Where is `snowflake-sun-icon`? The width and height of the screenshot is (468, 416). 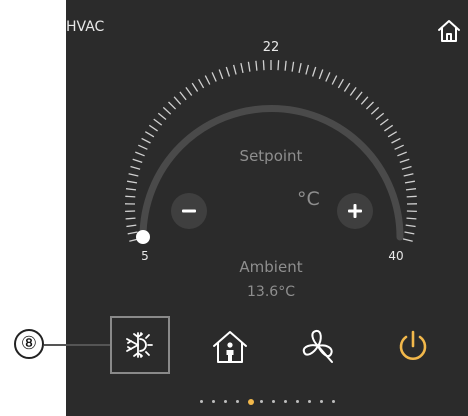
snowflake-sun-icon is located at coordinates (139, 345).